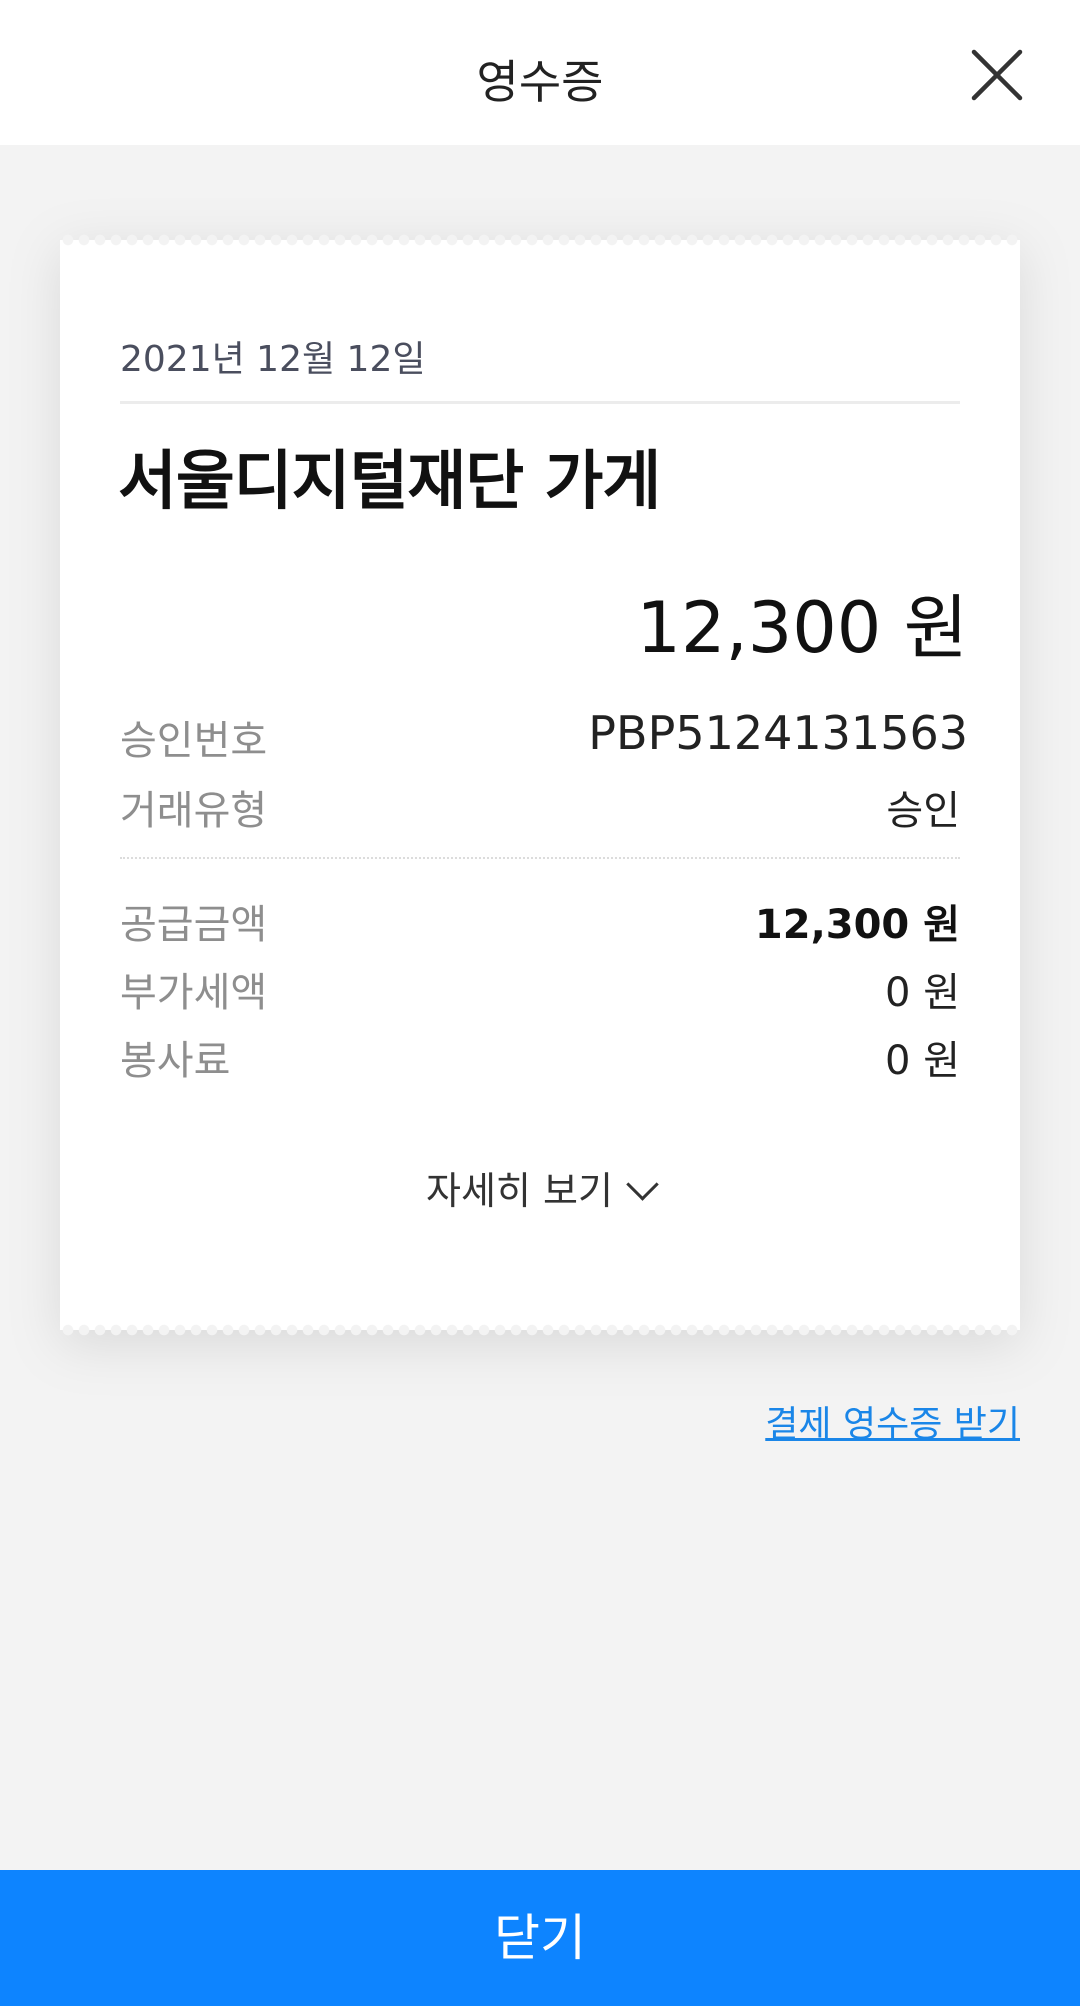 The width and height of the screenshot is (1080, 2006). What do you see at coordinates (997, 75) in the screenshot?
I see `close-icon` at bounding box center [997, 75].